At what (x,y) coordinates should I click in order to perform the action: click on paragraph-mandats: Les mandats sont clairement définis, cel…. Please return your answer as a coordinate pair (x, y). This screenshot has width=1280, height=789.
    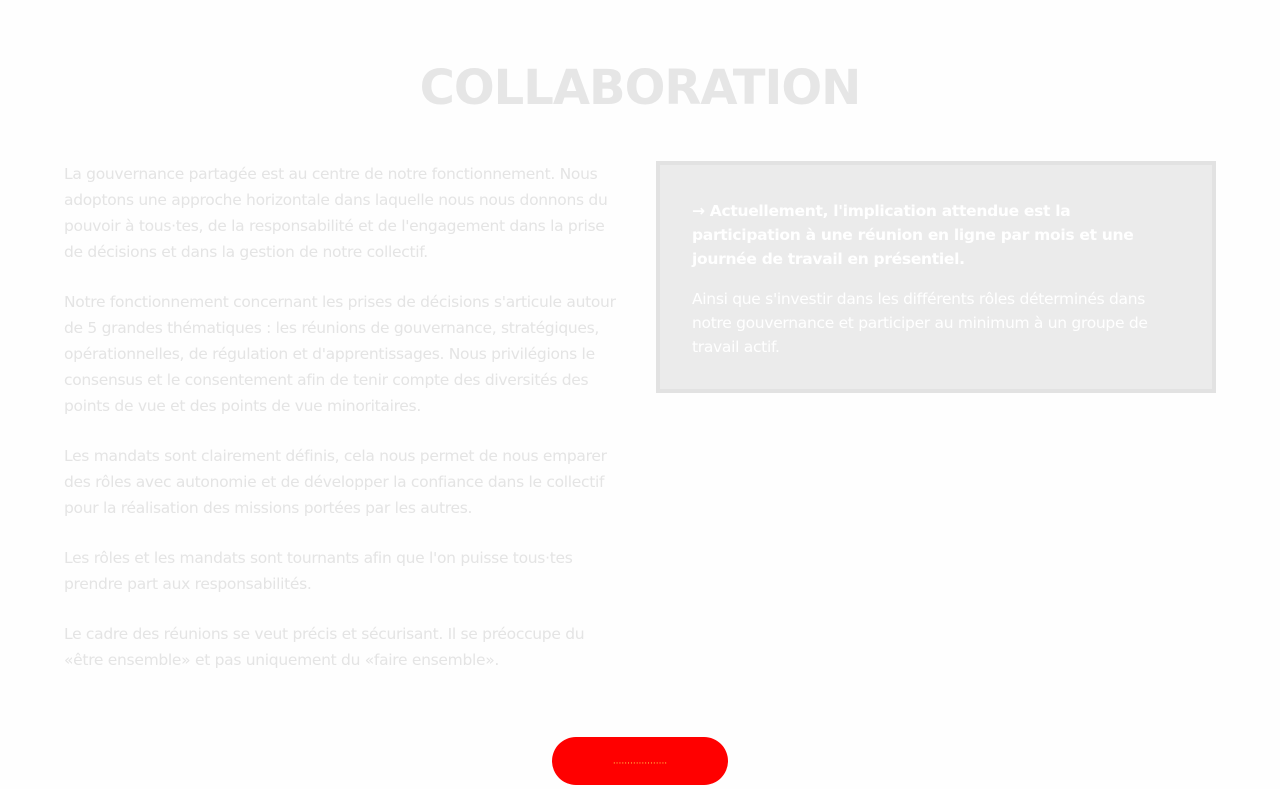
    Looking at the image, I should click on (335, 482).